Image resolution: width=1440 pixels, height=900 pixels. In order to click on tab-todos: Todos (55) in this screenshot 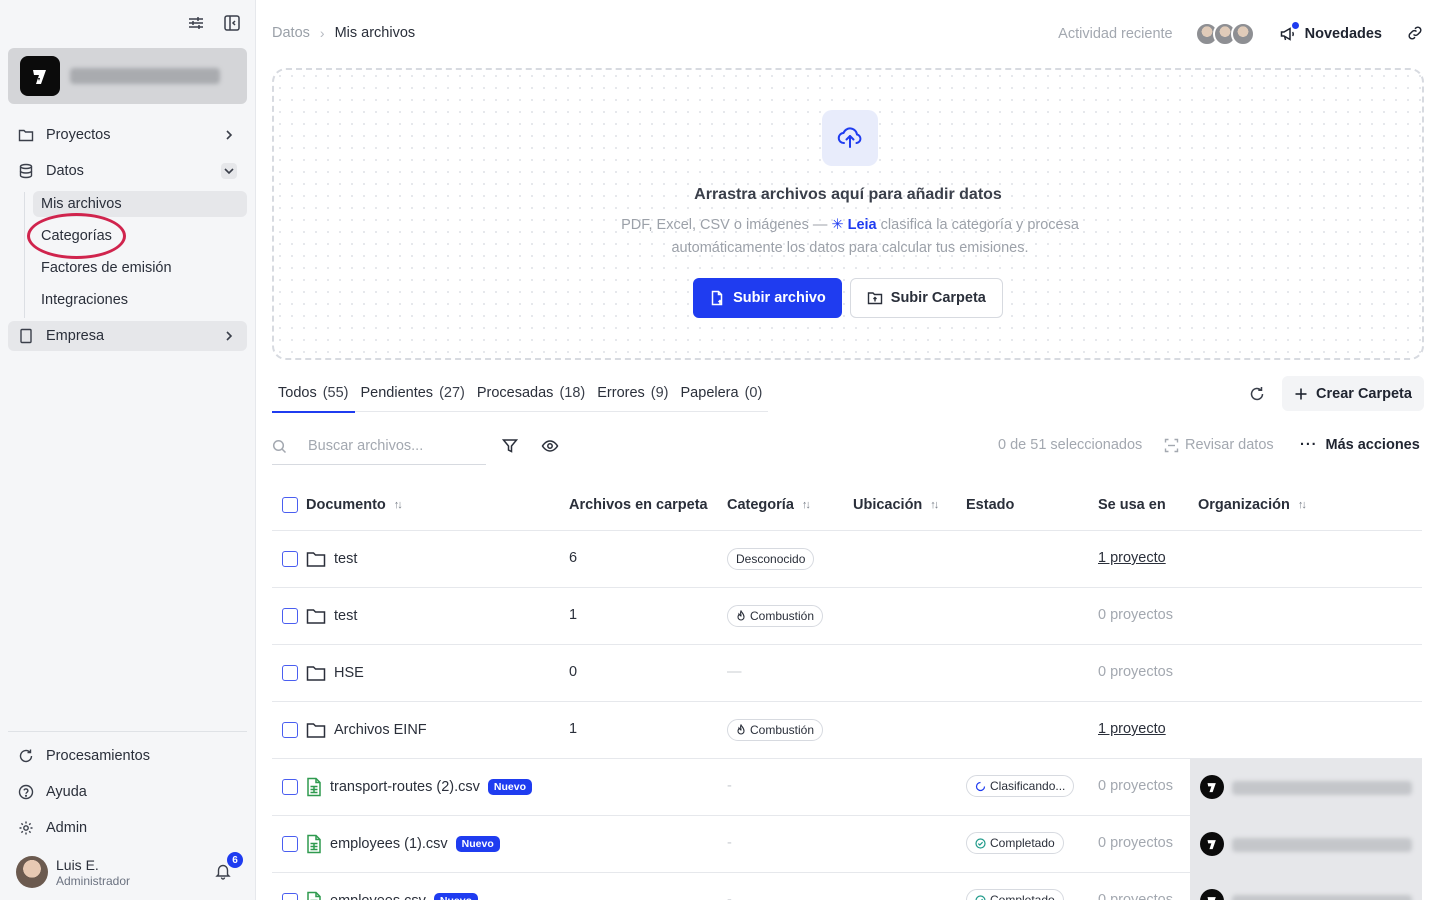, I will do `click(313, 393)`.